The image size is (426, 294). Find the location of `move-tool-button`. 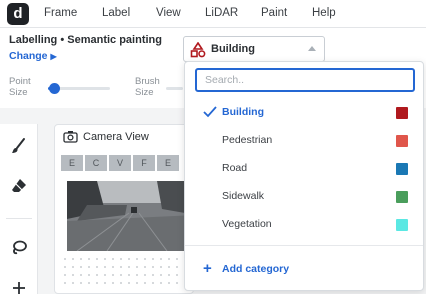

move-tool-button is located at coordinates (19, 284).